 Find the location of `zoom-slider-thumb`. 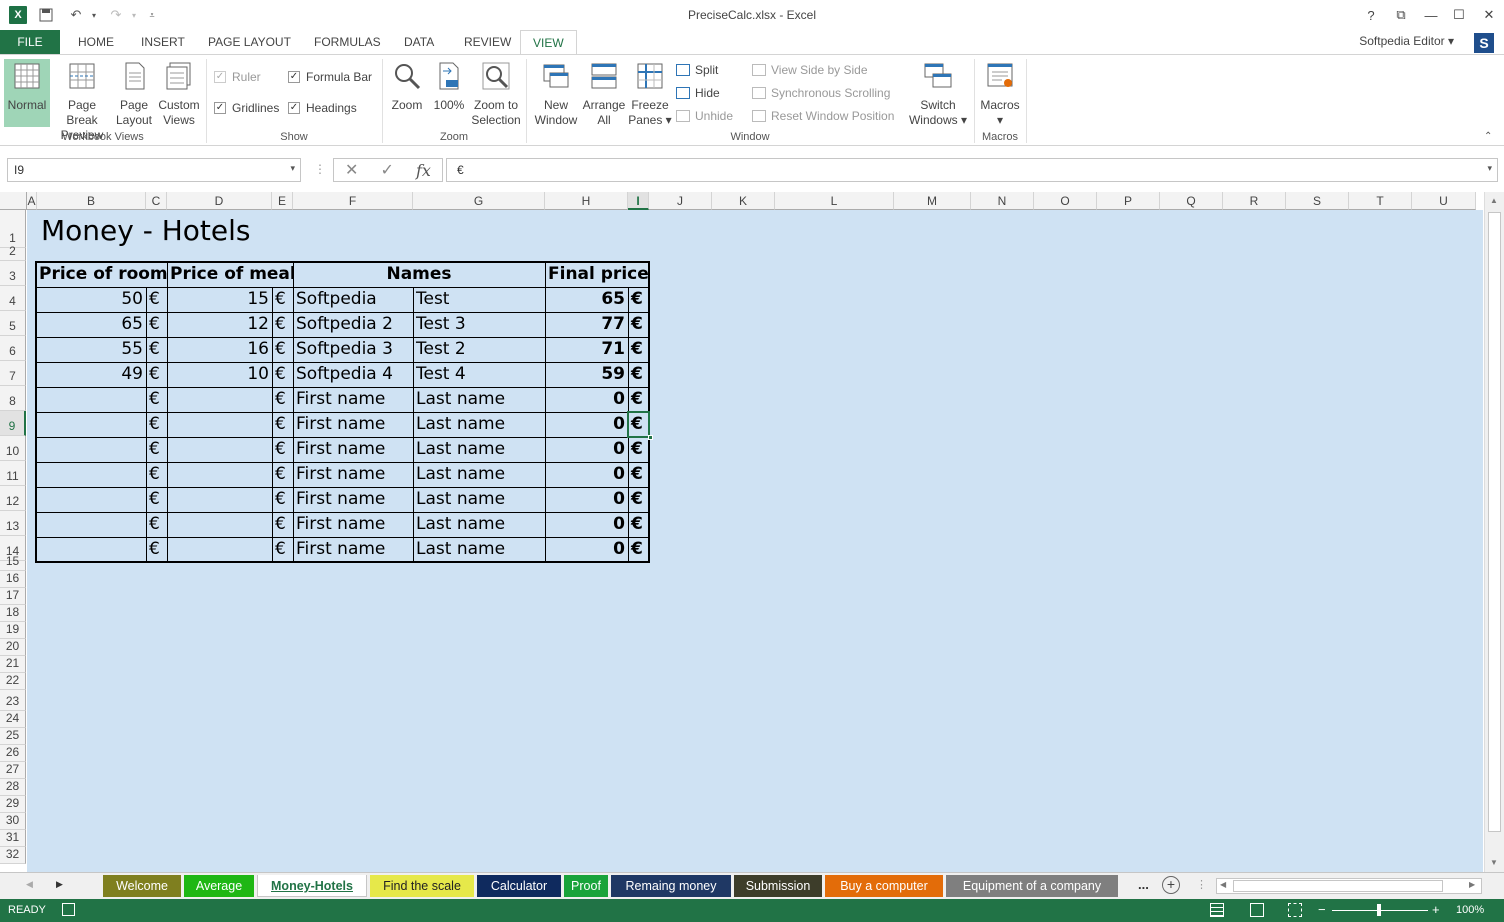

zoom-slider-thumb is located at coordinates (1379, 910).